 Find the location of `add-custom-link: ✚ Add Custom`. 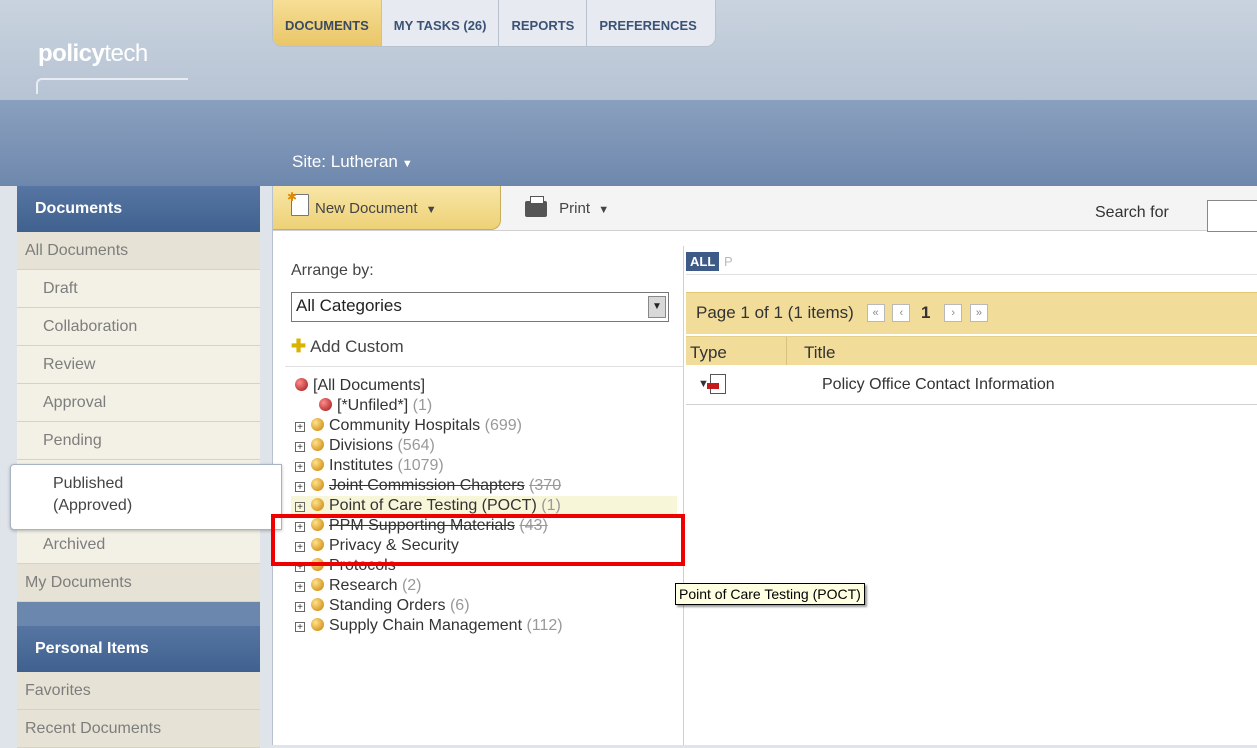

add-custom-link: ✚ Add Custom is located at coordinates (347, 346).